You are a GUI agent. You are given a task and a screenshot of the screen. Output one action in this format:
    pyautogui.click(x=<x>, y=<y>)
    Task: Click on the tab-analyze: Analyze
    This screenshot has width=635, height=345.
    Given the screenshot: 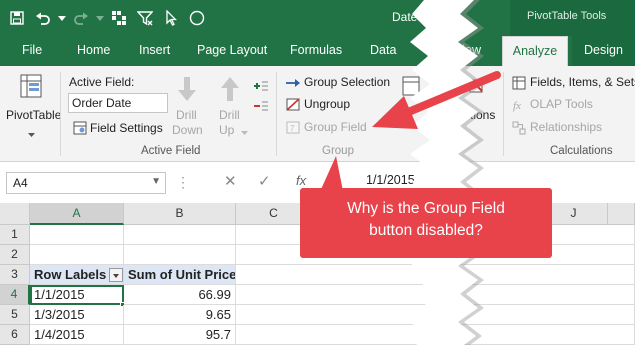 What is the action you would take?
    pyautogui.click(x=535, y=51)
    